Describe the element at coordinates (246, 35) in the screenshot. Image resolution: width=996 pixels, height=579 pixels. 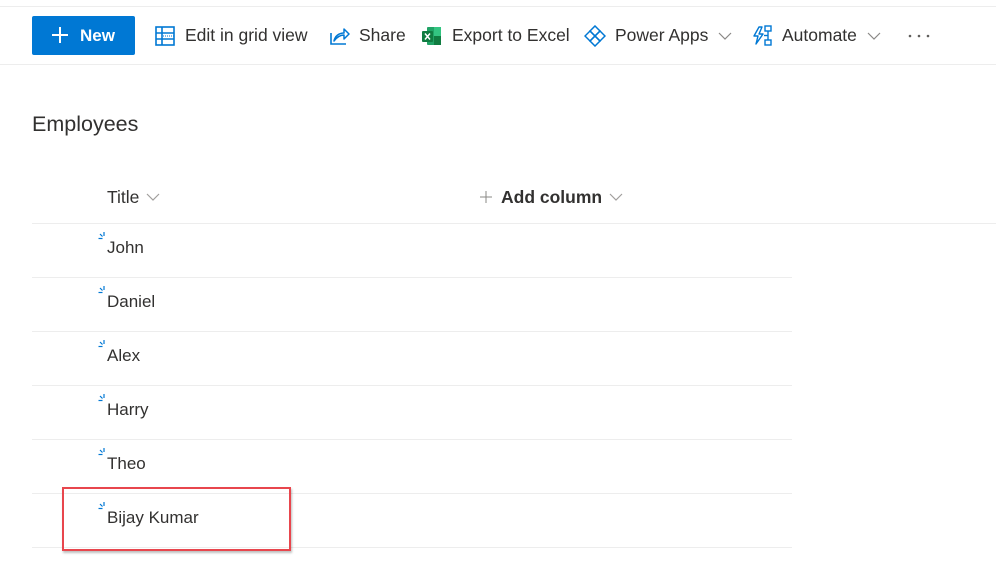
I see `edit-in-grid-view-label: Edit in grid view` at that location.